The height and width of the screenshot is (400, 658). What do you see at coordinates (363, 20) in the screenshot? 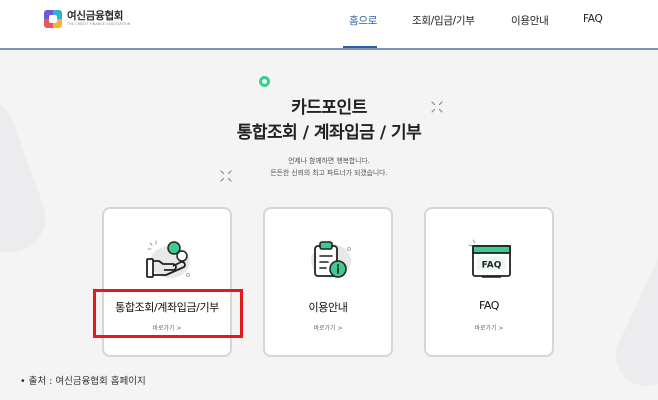
I see `nav-home: 홈으로` at bounding box center [363, 20].